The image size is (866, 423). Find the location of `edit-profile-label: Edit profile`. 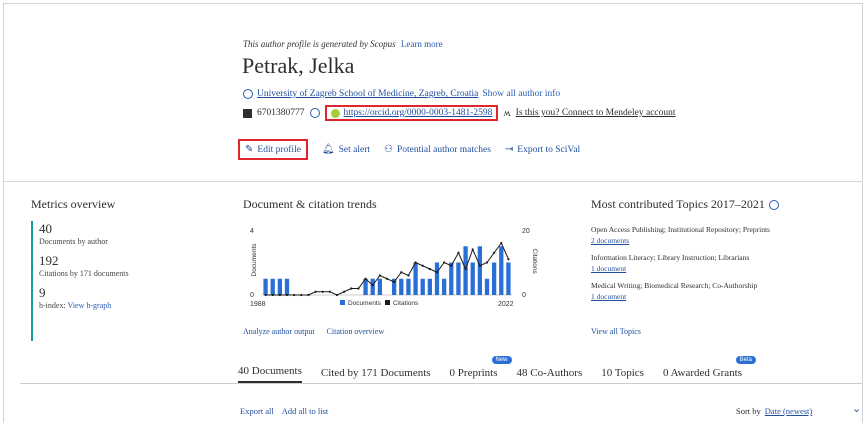

edit-profile-label: Edit profile is located at coordinates (279, 149).